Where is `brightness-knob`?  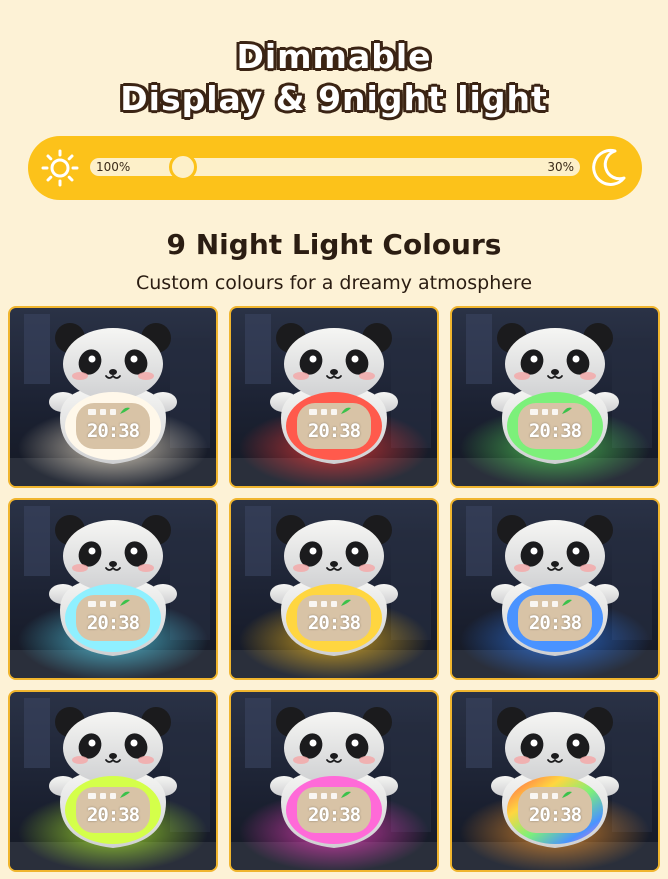 brightness-knob is located at coordinates (183, 167).